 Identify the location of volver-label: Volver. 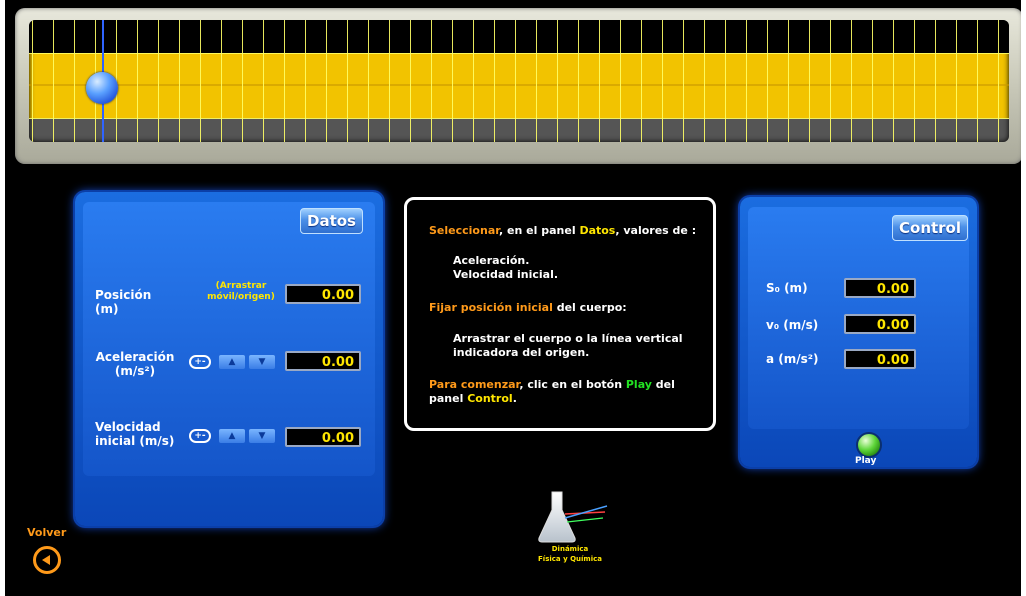
(47, 532).